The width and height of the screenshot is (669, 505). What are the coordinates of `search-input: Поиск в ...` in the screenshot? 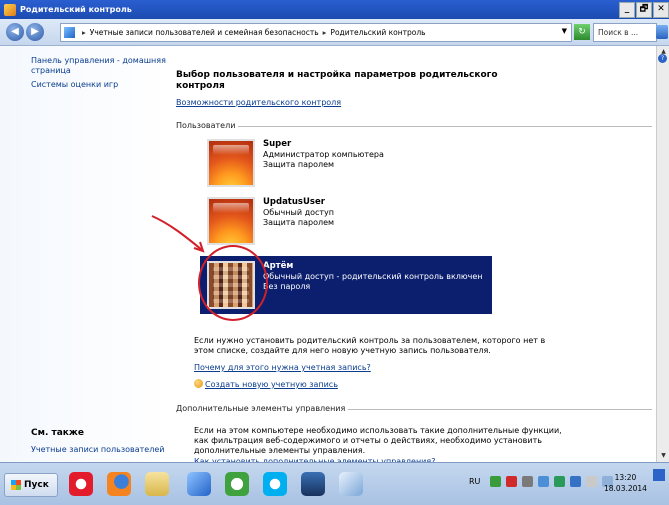 It's located at (625, 32).